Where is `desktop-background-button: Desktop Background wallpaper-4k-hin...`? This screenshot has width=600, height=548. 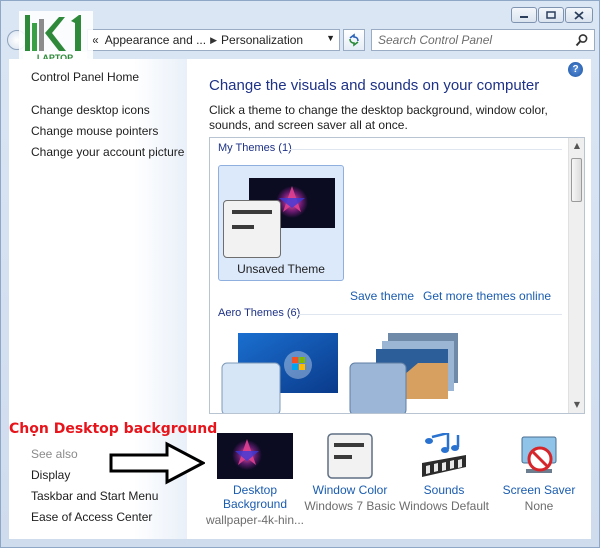 desktop-background-button: Desktop Background wallpaper-4k-hin... is located at coordinates (255, 480).